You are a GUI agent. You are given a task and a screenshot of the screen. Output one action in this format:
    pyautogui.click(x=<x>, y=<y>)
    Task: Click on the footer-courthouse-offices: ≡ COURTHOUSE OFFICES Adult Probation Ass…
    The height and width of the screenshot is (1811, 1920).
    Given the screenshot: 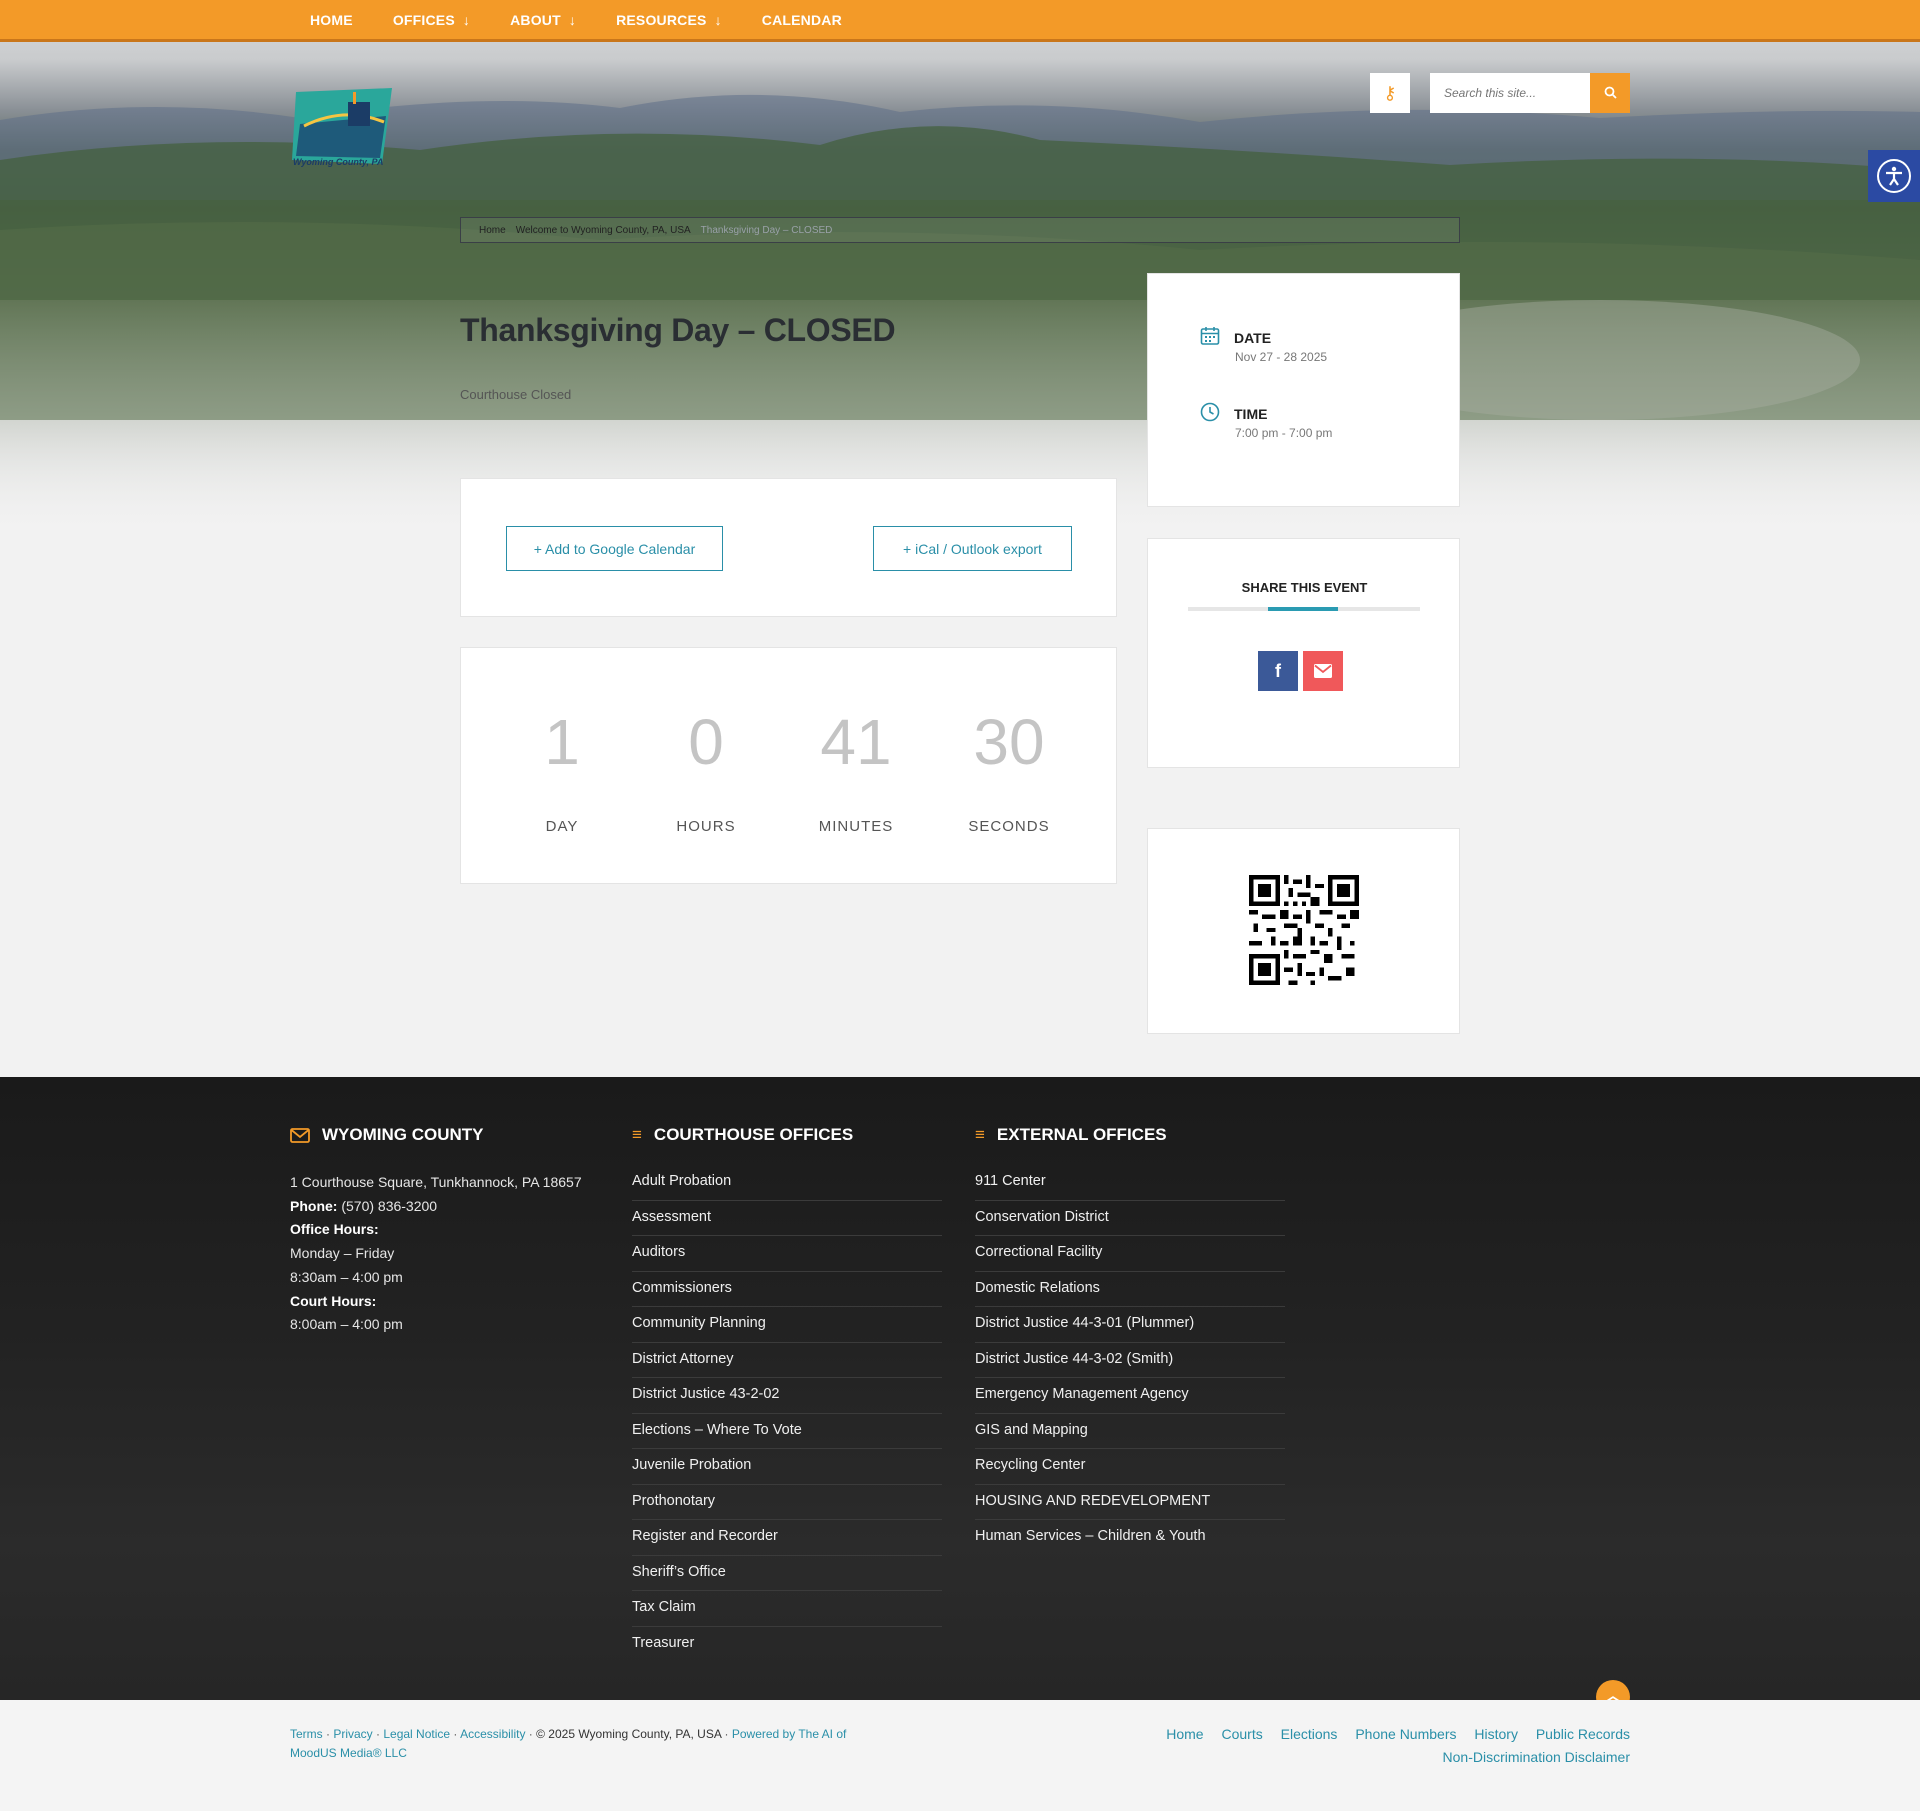 What is the action you would take?
    pyautogui.click(x=787, y=1393)
    